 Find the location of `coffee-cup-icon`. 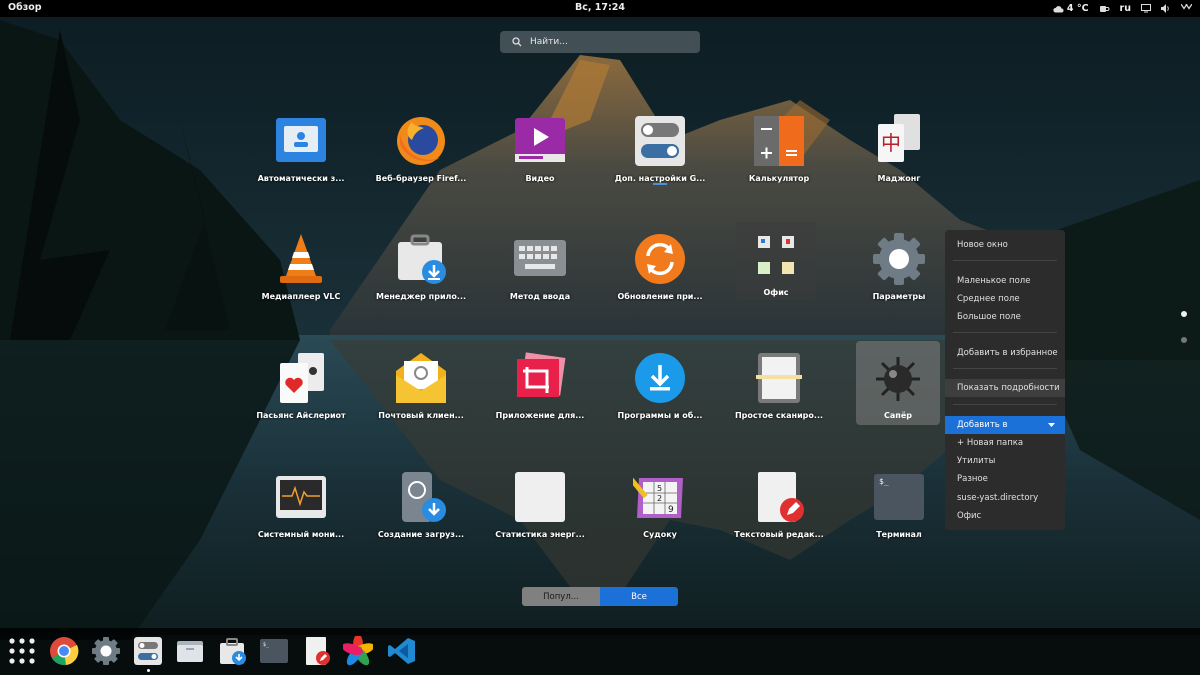

coffee-cup-icon is located at coordinates (1104, 9).